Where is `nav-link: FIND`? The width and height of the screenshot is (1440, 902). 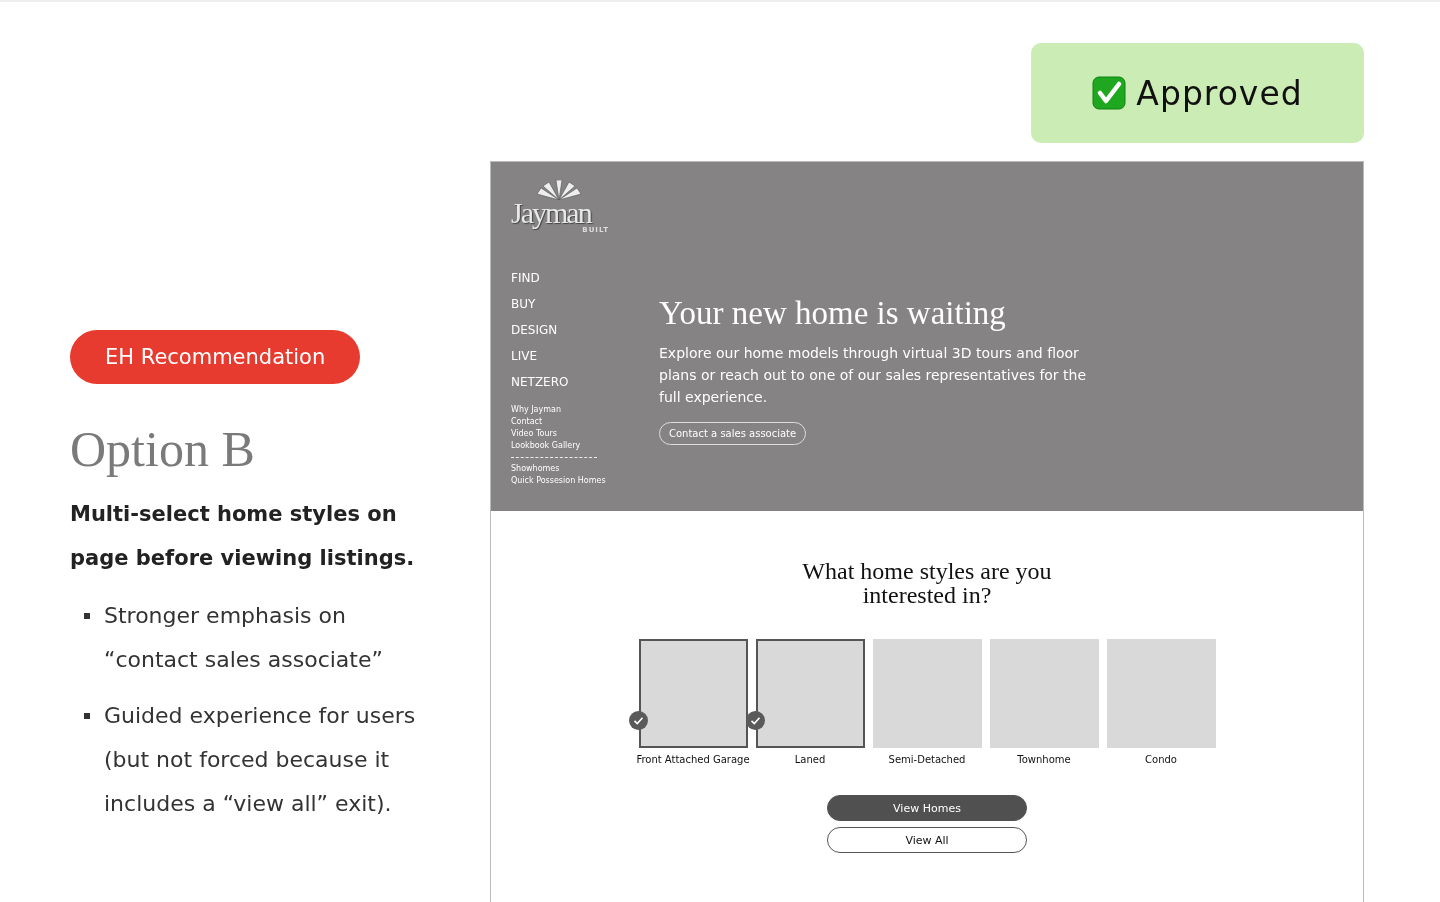
nav-link: FIND is located at coordinates (585, 278).